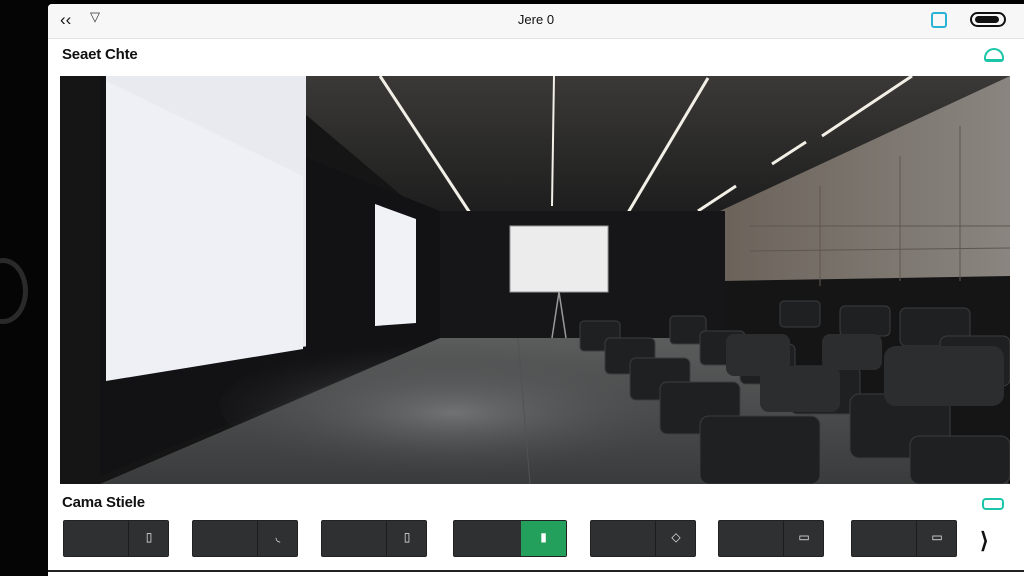 The image size is (1024, 576). What do you see at coordinates (904, 538) in the screenshot?
I see `control-button-7: ▭` at bounding box center [904, 538].